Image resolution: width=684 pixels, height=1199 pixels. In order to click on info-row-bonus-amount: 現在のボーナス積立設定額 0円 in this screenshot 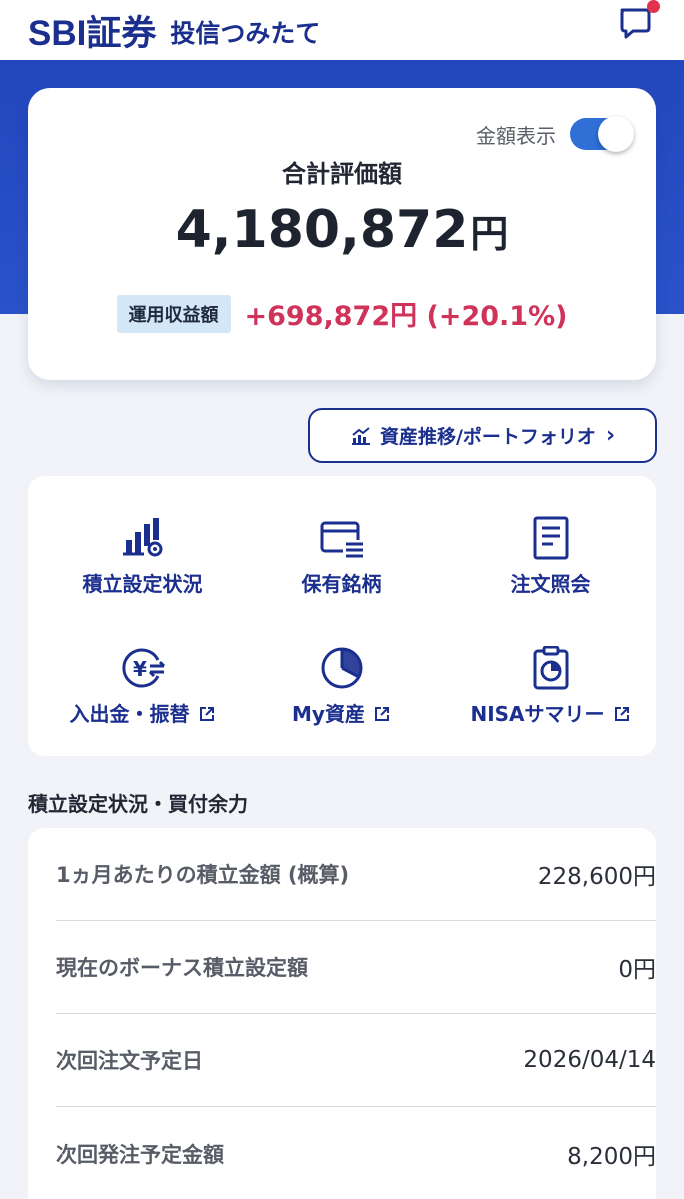, I will do `click(356, 967)`.